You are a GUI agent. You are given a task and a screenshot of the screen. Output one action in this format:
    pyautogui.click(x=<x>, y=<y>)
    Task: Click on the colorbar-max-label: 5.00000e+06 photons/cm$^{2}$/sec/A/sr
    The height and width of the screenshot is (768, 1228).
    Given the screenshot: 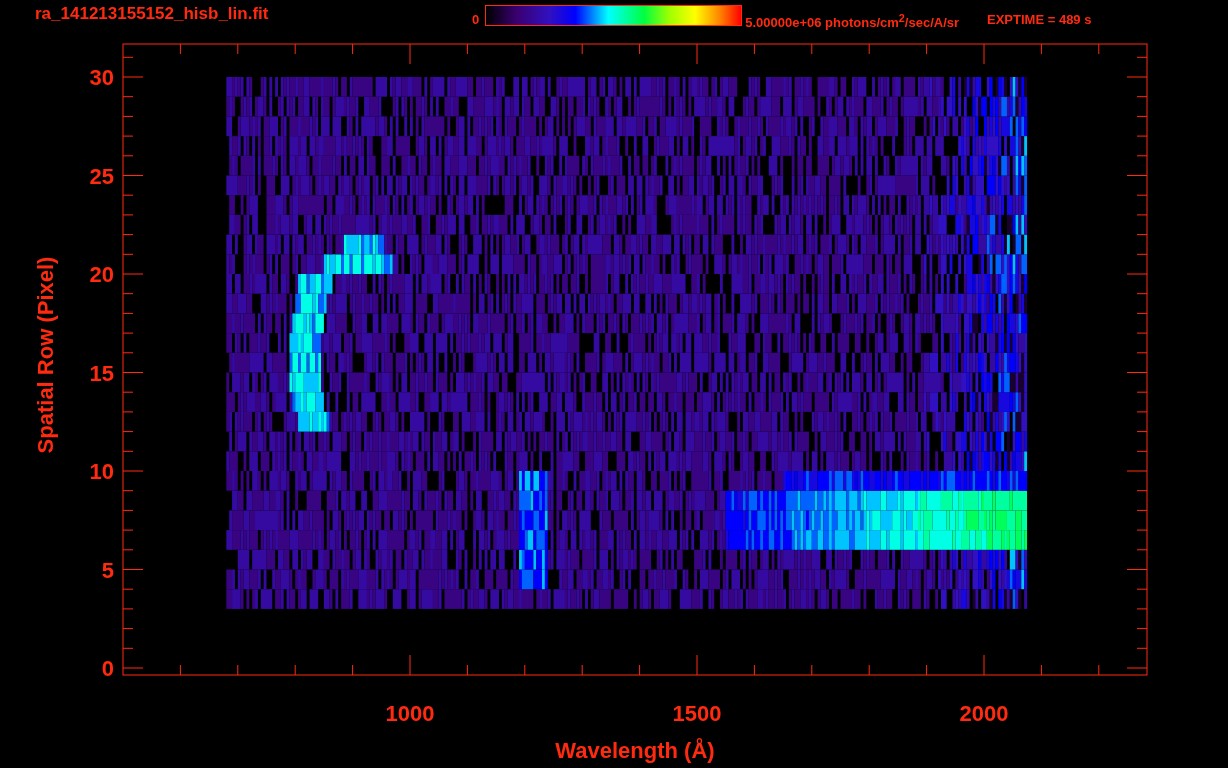 What is the action you would take?
    pyautogui.click(x=852, y=21)
    